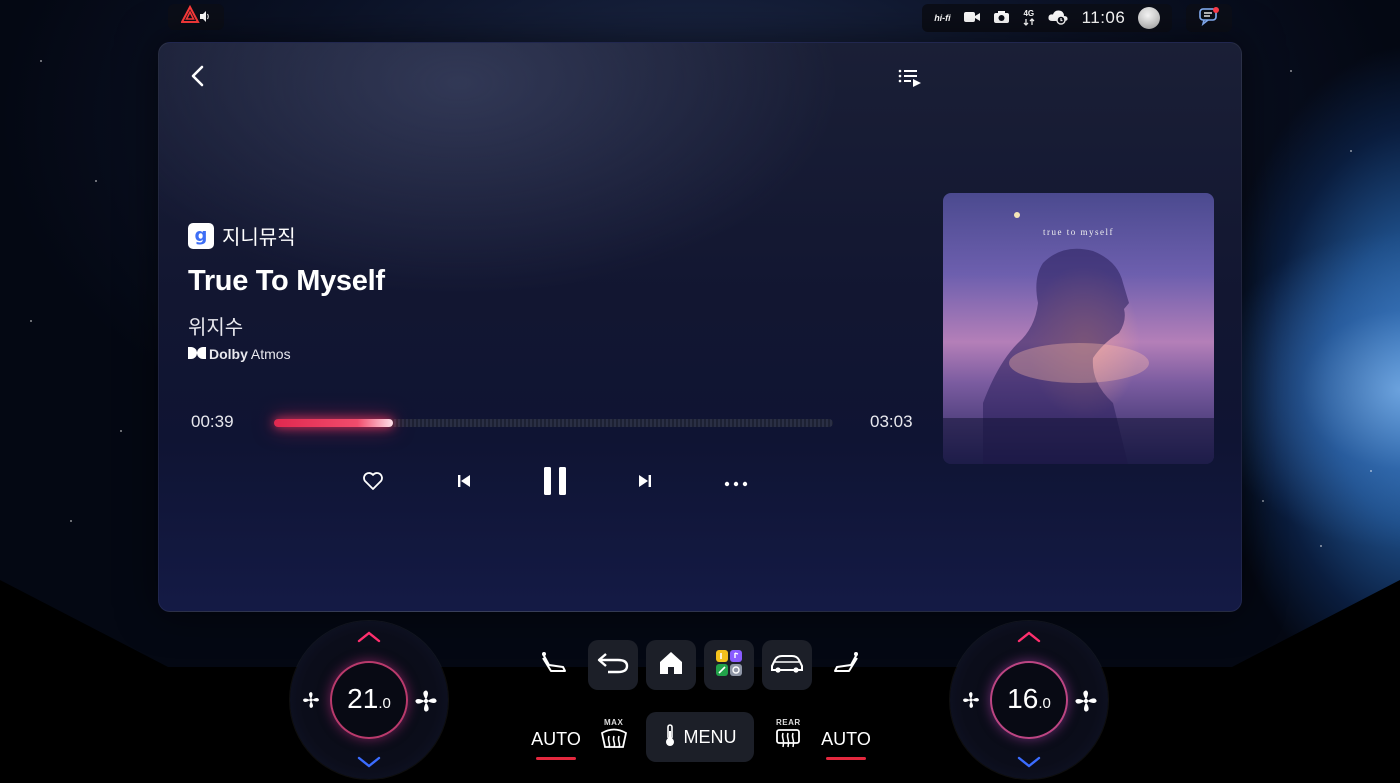  What do you see at coordinates (286, 281) in the screenshot?
I see `song-title: True To Myself` at bounding box center [286, 281].